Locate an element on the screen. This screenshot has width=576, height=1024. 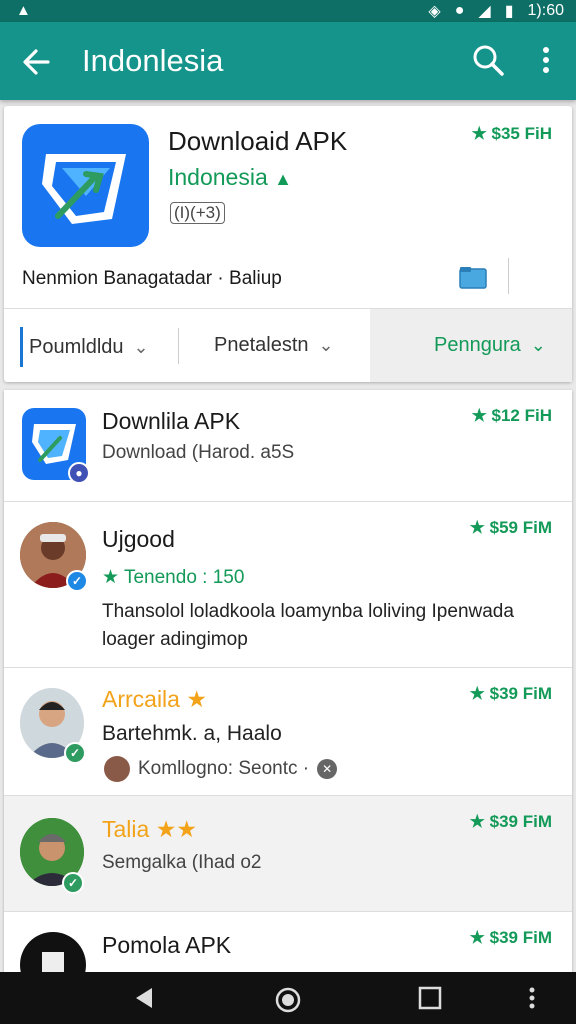
more-nav-icon is located at coordinates (532, 998).